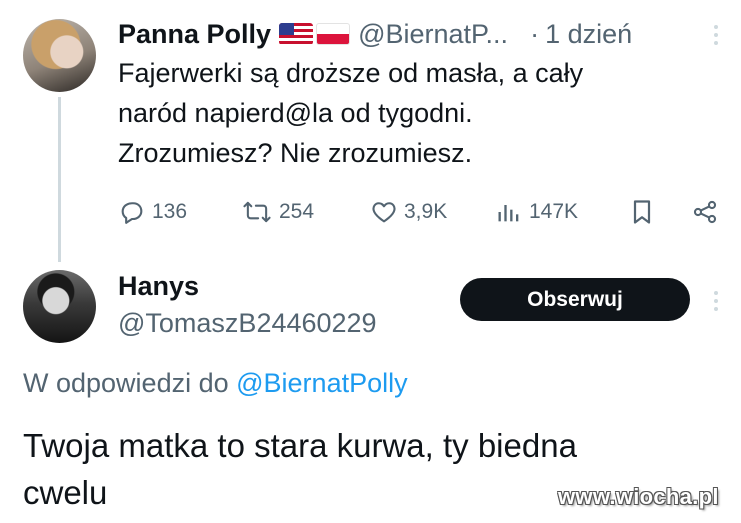  Describe the element at coordinates (575, 299) in the screenshot. I see `follow-button: Obserwuj` at that location.